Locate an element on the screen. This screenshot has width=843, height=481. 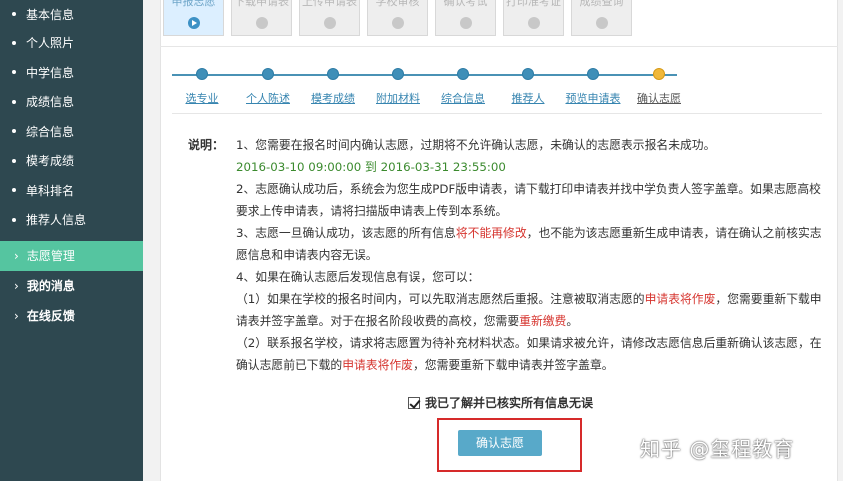
sidebar-item-referee: 推荐人信息 is located at coordinates (71, 220).